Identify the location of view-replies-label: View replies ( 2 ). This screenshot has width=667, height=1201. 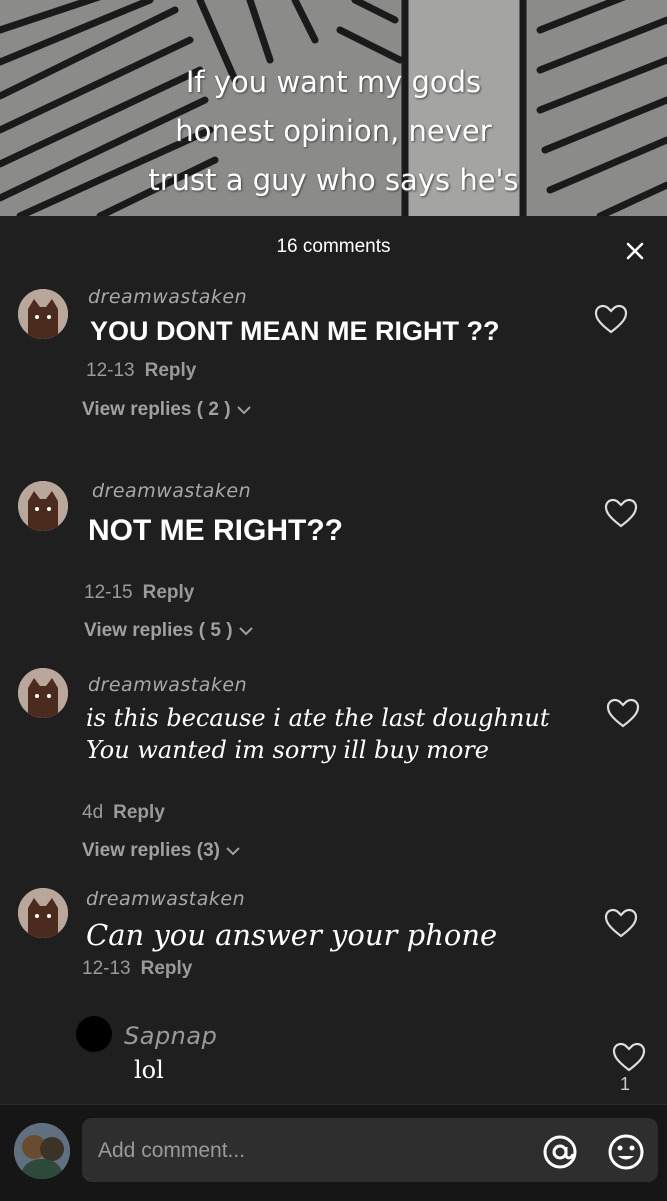
(156, 409).